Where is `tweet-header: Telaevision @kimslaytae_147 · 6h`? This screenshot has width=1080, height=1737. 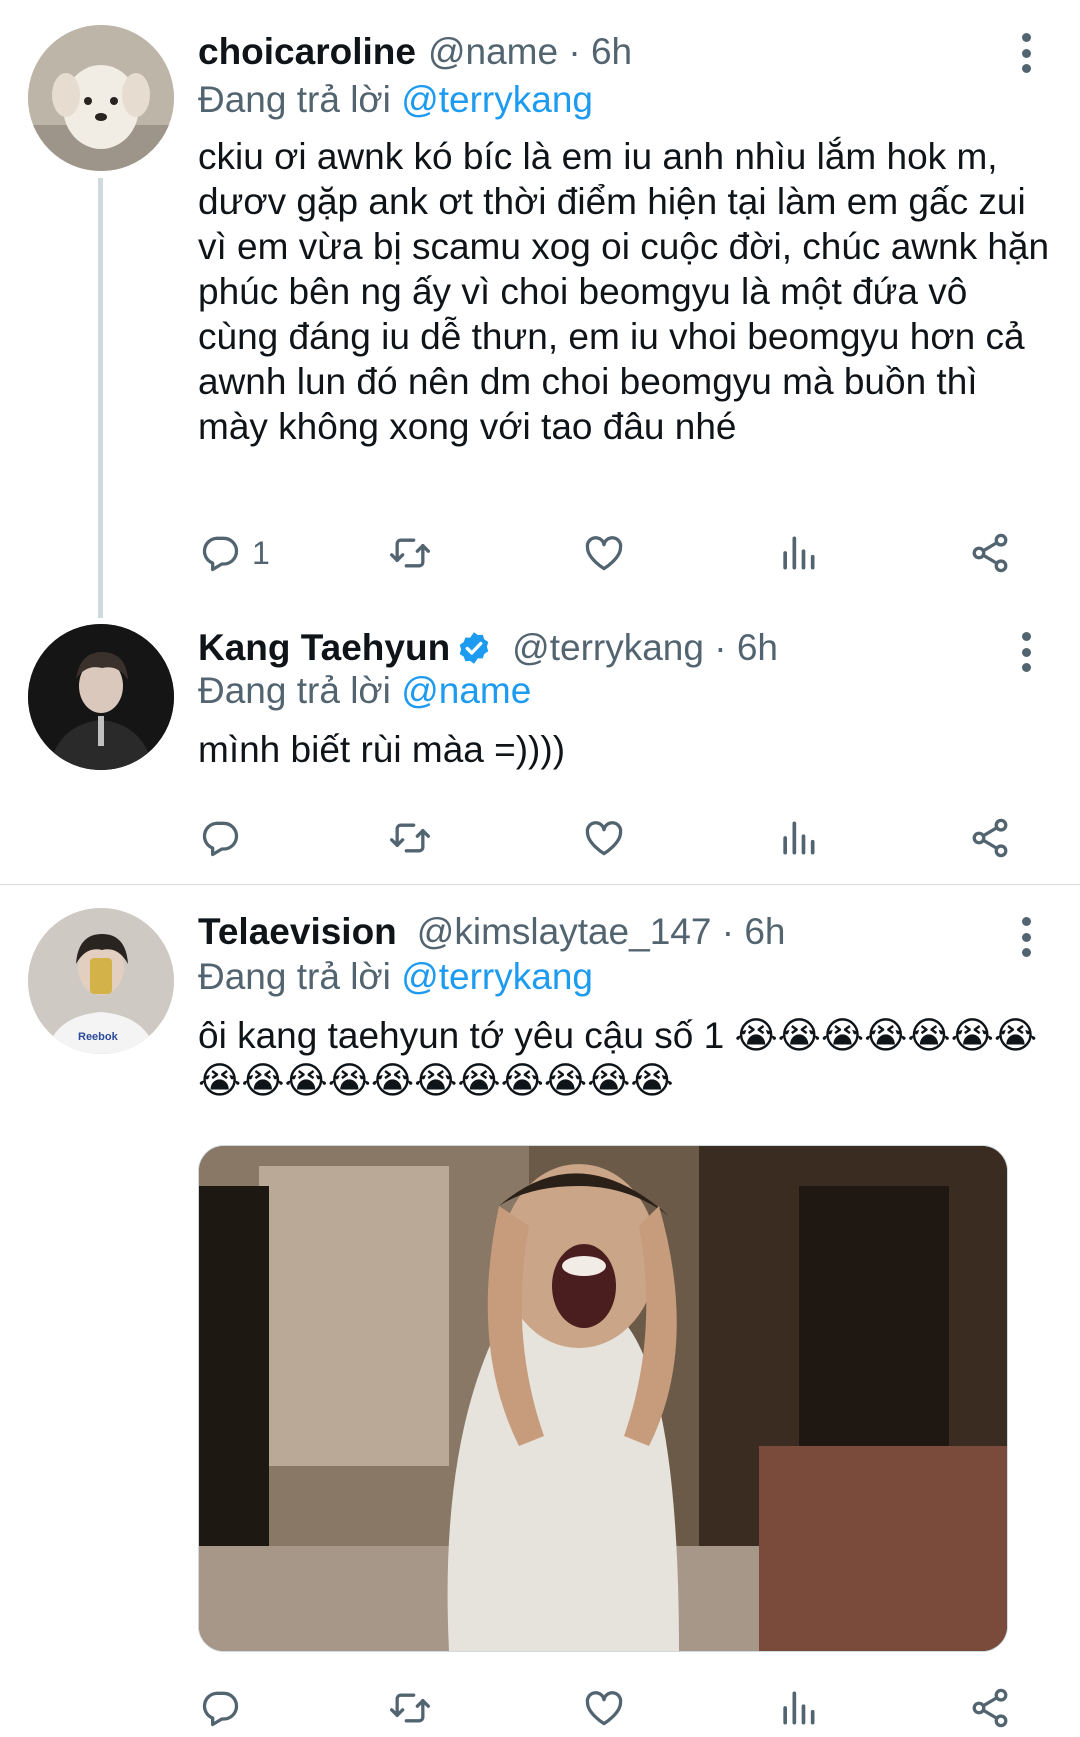 tweet-header: Telaevision @kimslaytae_147 · 6h is located at coordinates (629, 932).